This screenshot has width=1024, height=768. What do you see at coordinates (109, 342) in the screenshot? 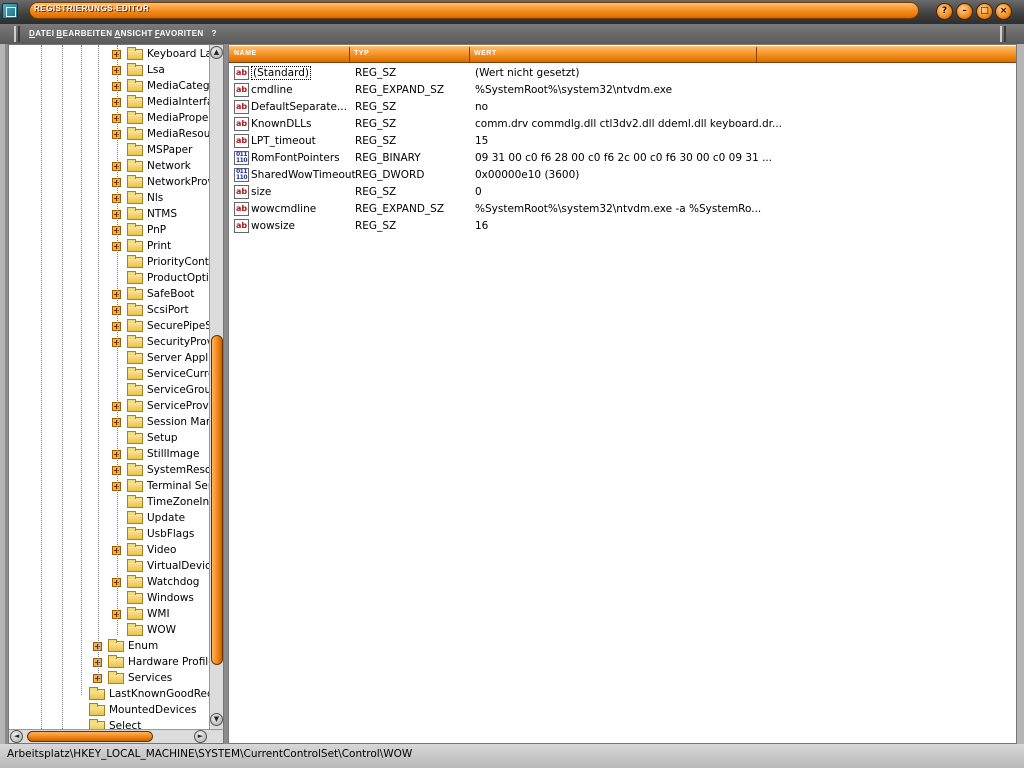
I see `tree-item: SecurityProv` at bounding box center [109, 342].